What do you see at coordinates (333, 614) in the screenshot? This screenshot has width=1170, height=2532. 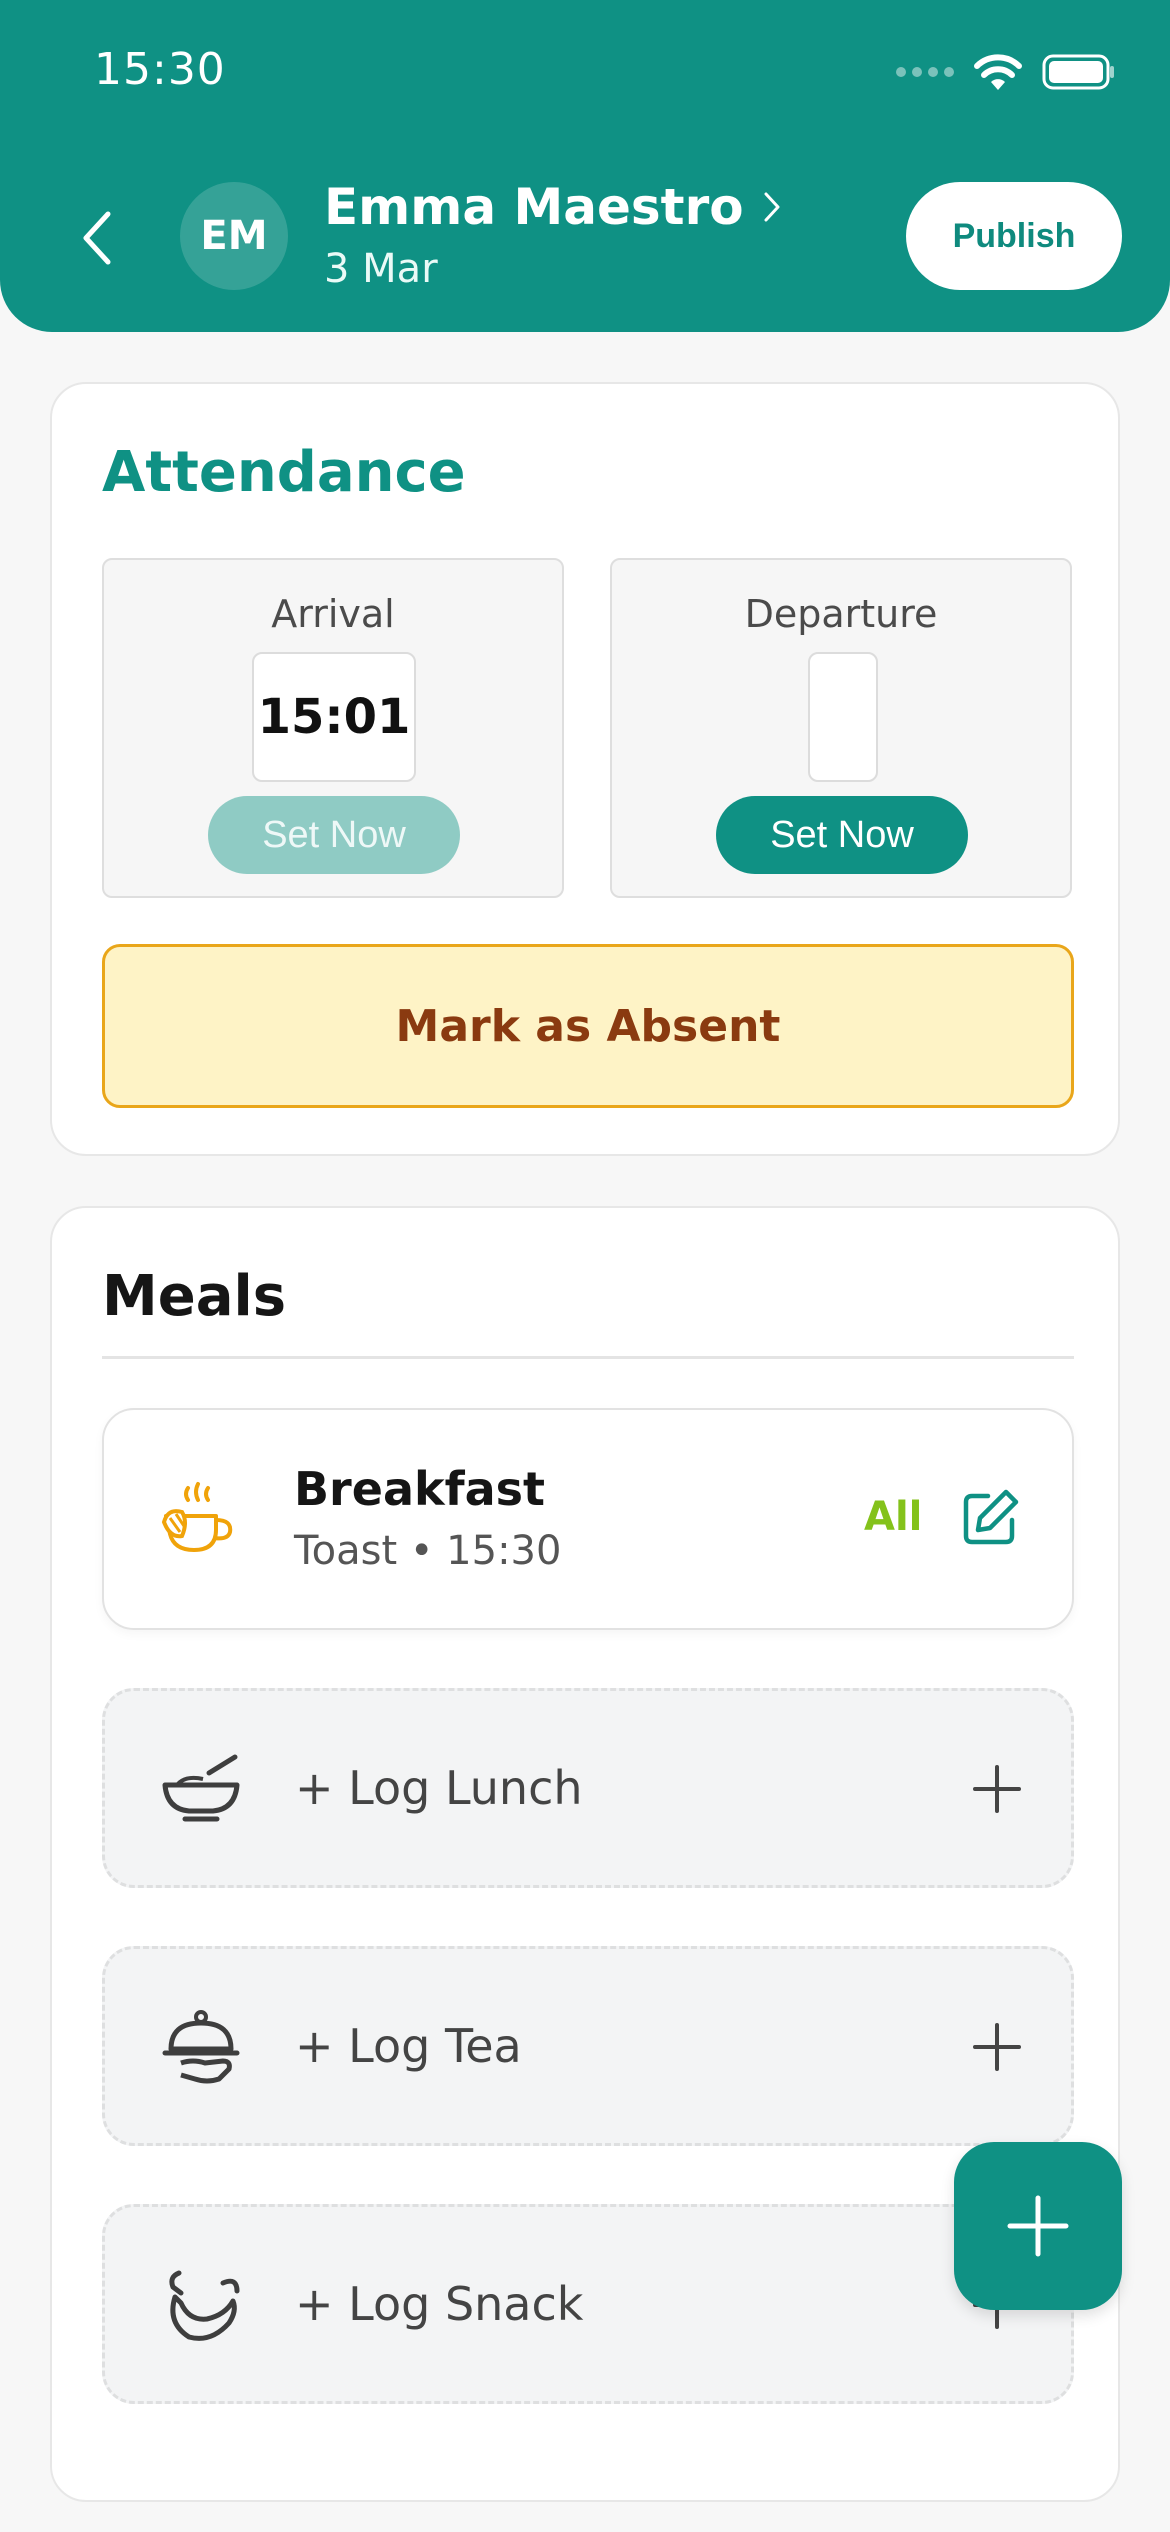 I see `arrival-label: Arrival` at bounding box center [333, 614].